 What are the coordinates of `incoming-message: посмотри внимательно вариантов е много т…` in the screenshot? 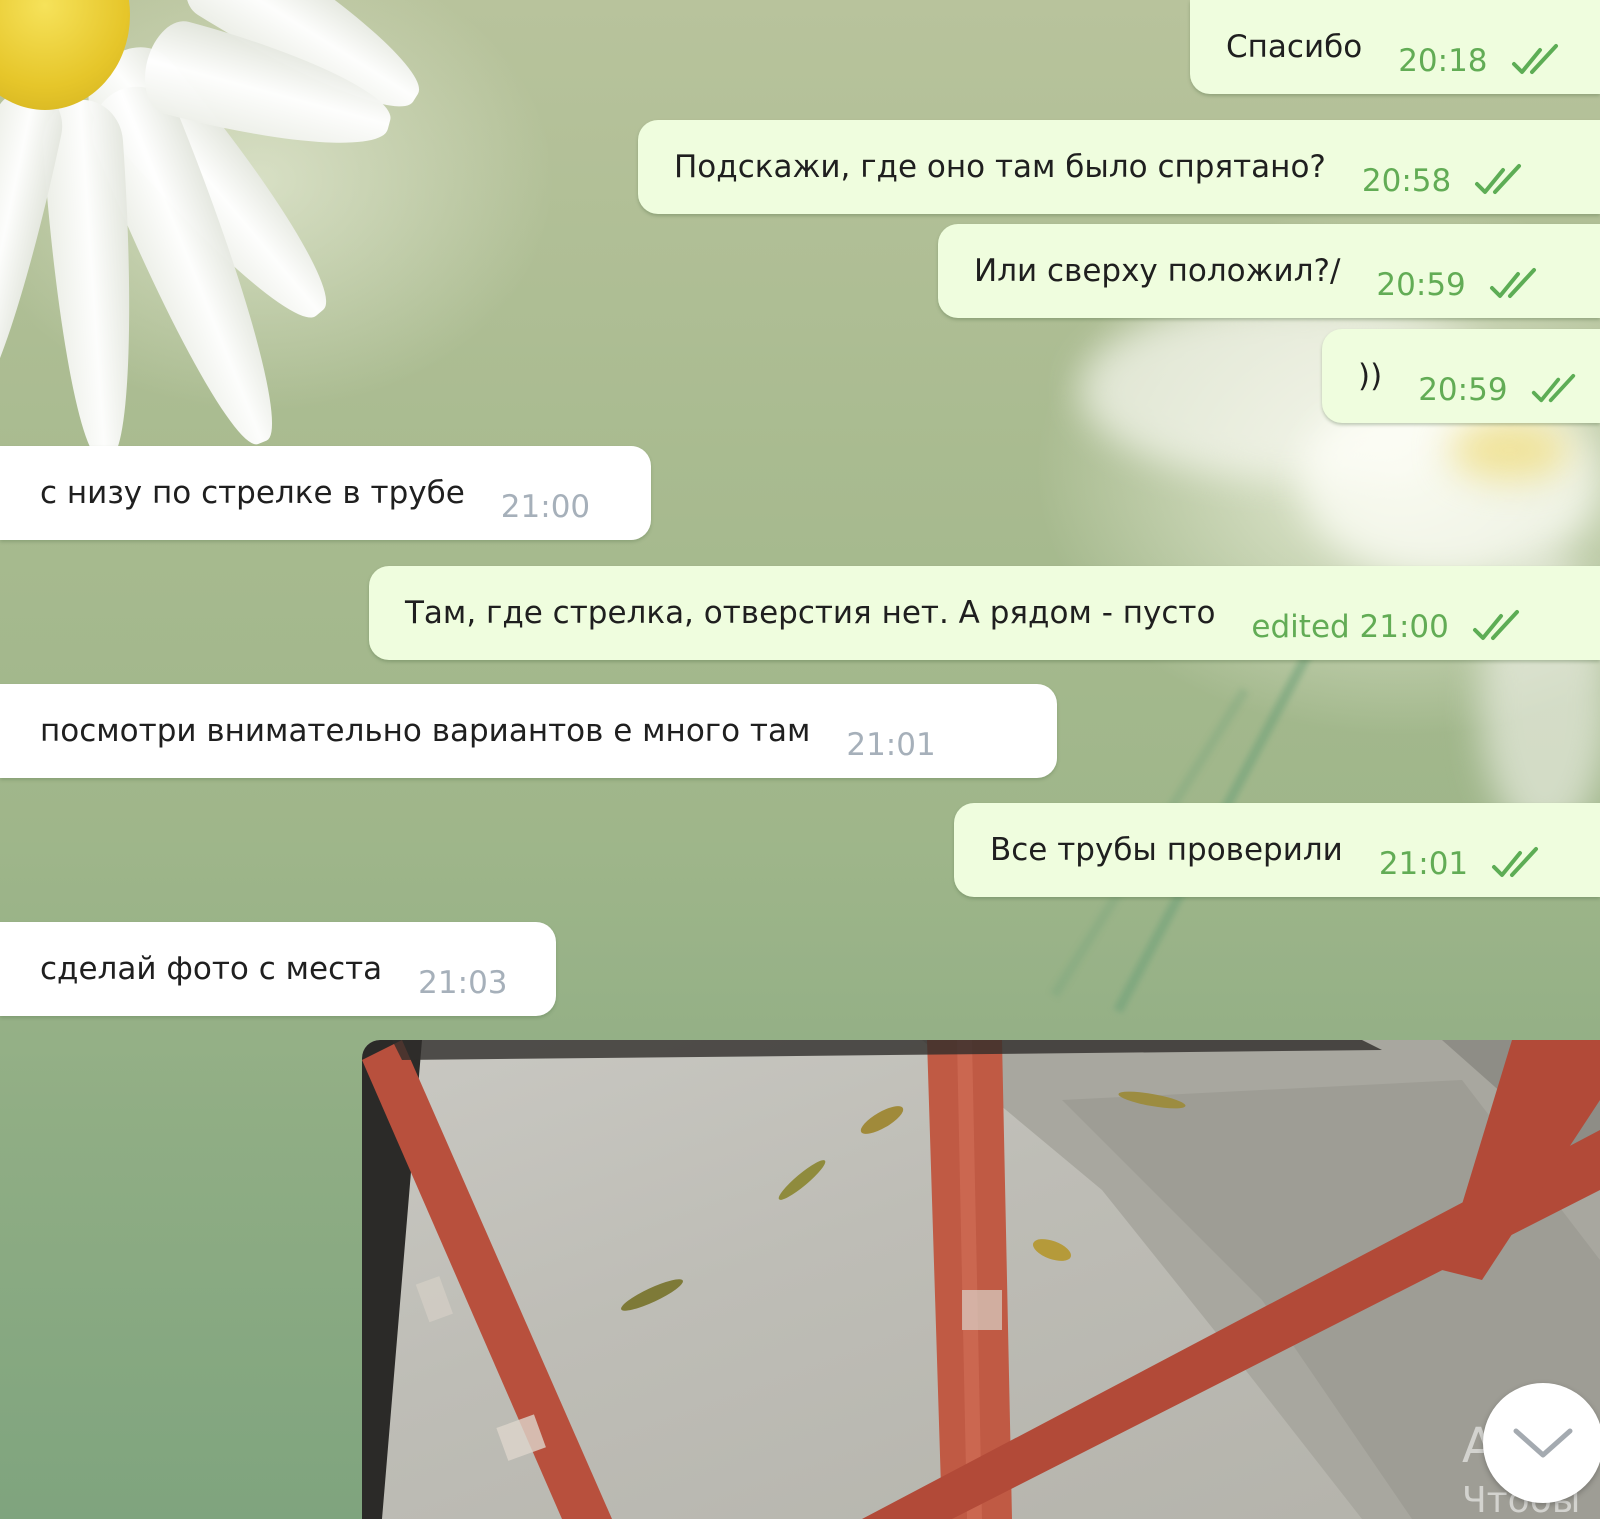 It's located at (528, 731).